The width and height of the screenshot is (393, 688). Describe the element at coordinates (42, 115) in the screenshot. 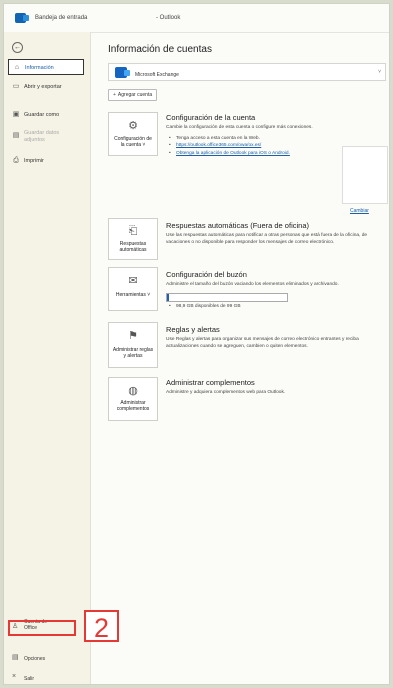

I see `sidebar-item-label: Guardar como` at that location.